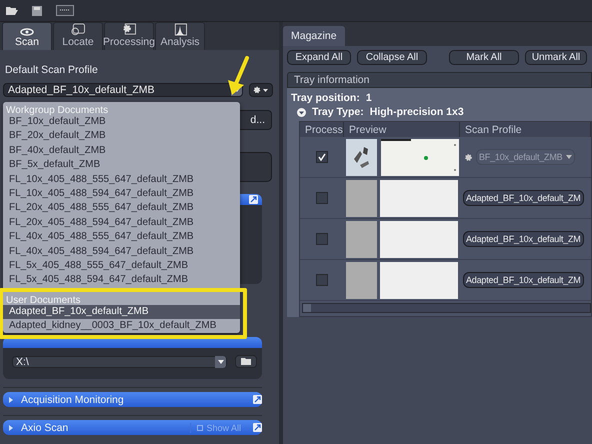  I want to click on toolbar-button: Collapse All, so click(392, 57).